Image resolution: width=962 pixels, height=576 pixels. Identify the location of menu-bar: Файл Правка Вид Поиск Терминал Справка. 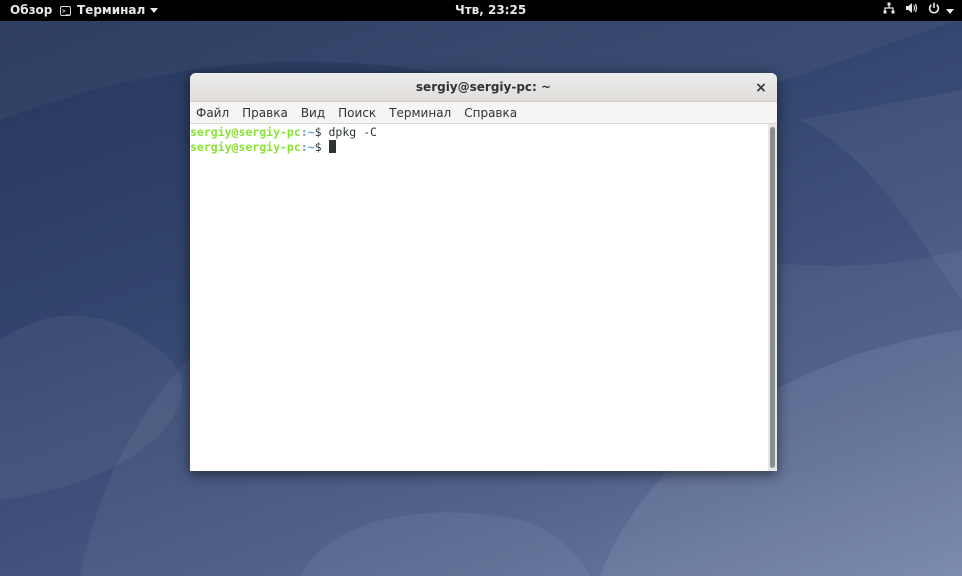
(483, 113).